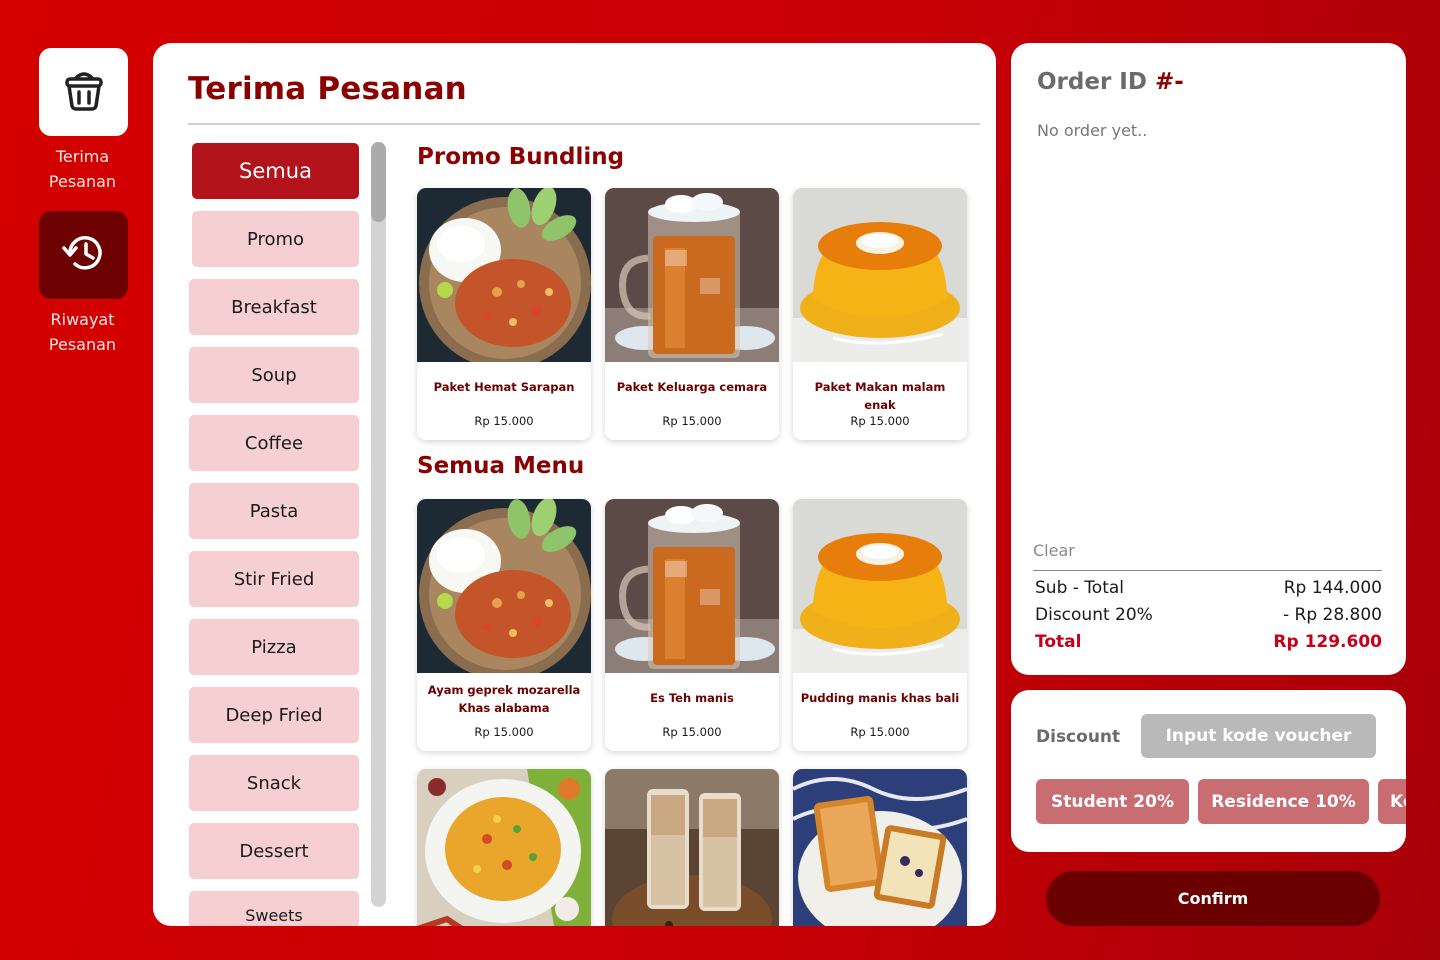 The image size is (1440, 960). Describe the element at coordinates (82, 169) in the screenshot. I see `nav-terima-pesanan-label: Terima Pesanan` at that location.